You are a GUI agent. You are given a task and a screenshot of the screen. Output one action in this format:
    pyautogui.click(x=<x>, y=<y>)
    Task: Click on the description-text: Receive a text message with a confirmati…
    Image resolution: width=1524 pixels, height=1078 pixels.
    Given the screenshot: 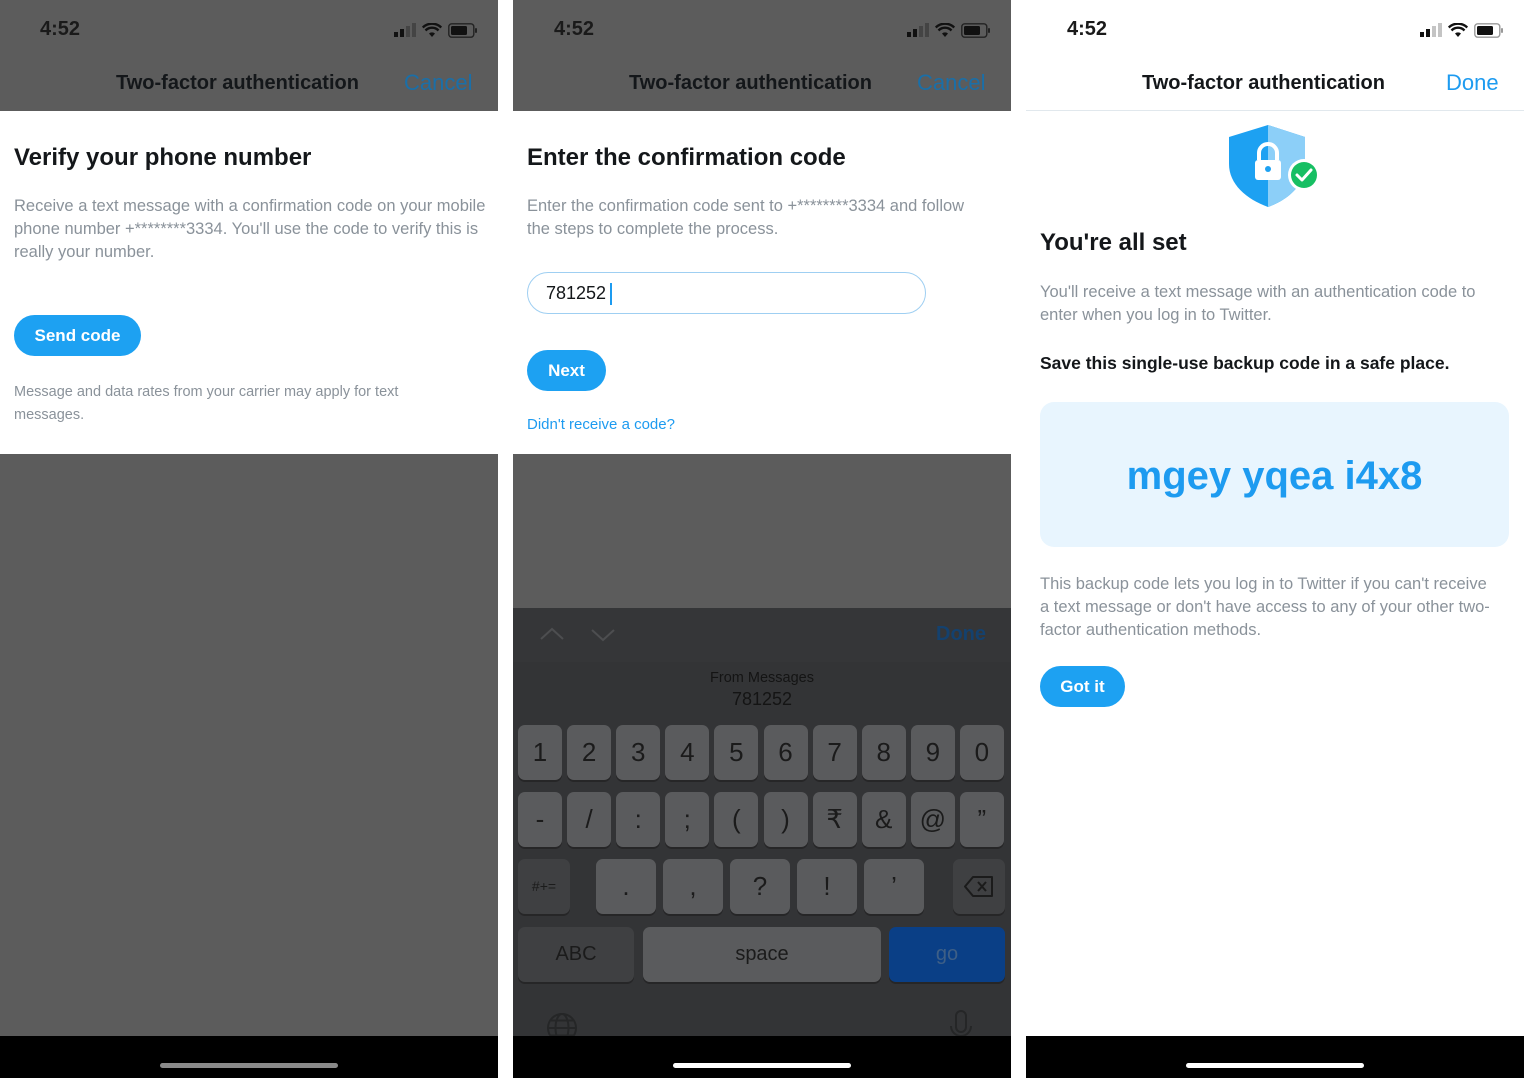 What is the action you would take?
    pyautogui.click(x=250, y=229)
    